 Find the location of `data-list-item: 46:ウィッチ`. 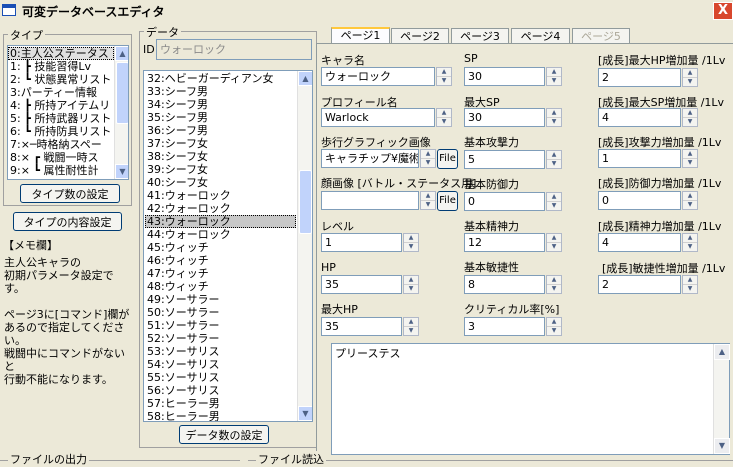

data-list-item: 46:ウィッチ is located at coordinates (220, 260).